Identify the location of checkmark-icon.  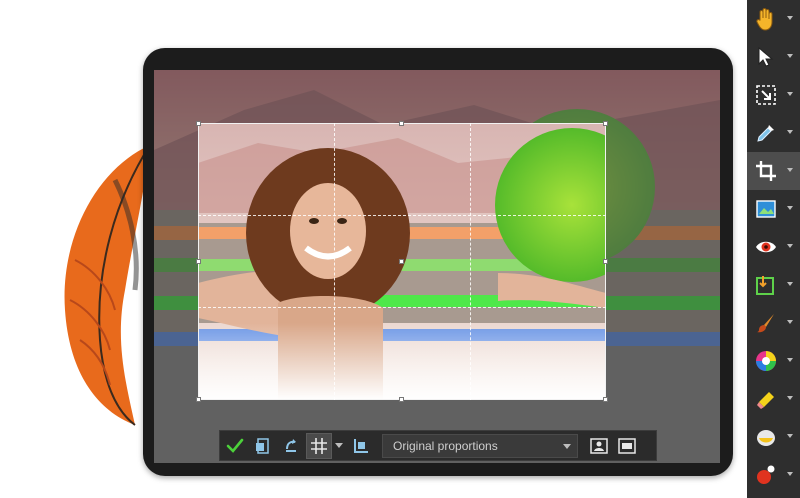
(235, 445).